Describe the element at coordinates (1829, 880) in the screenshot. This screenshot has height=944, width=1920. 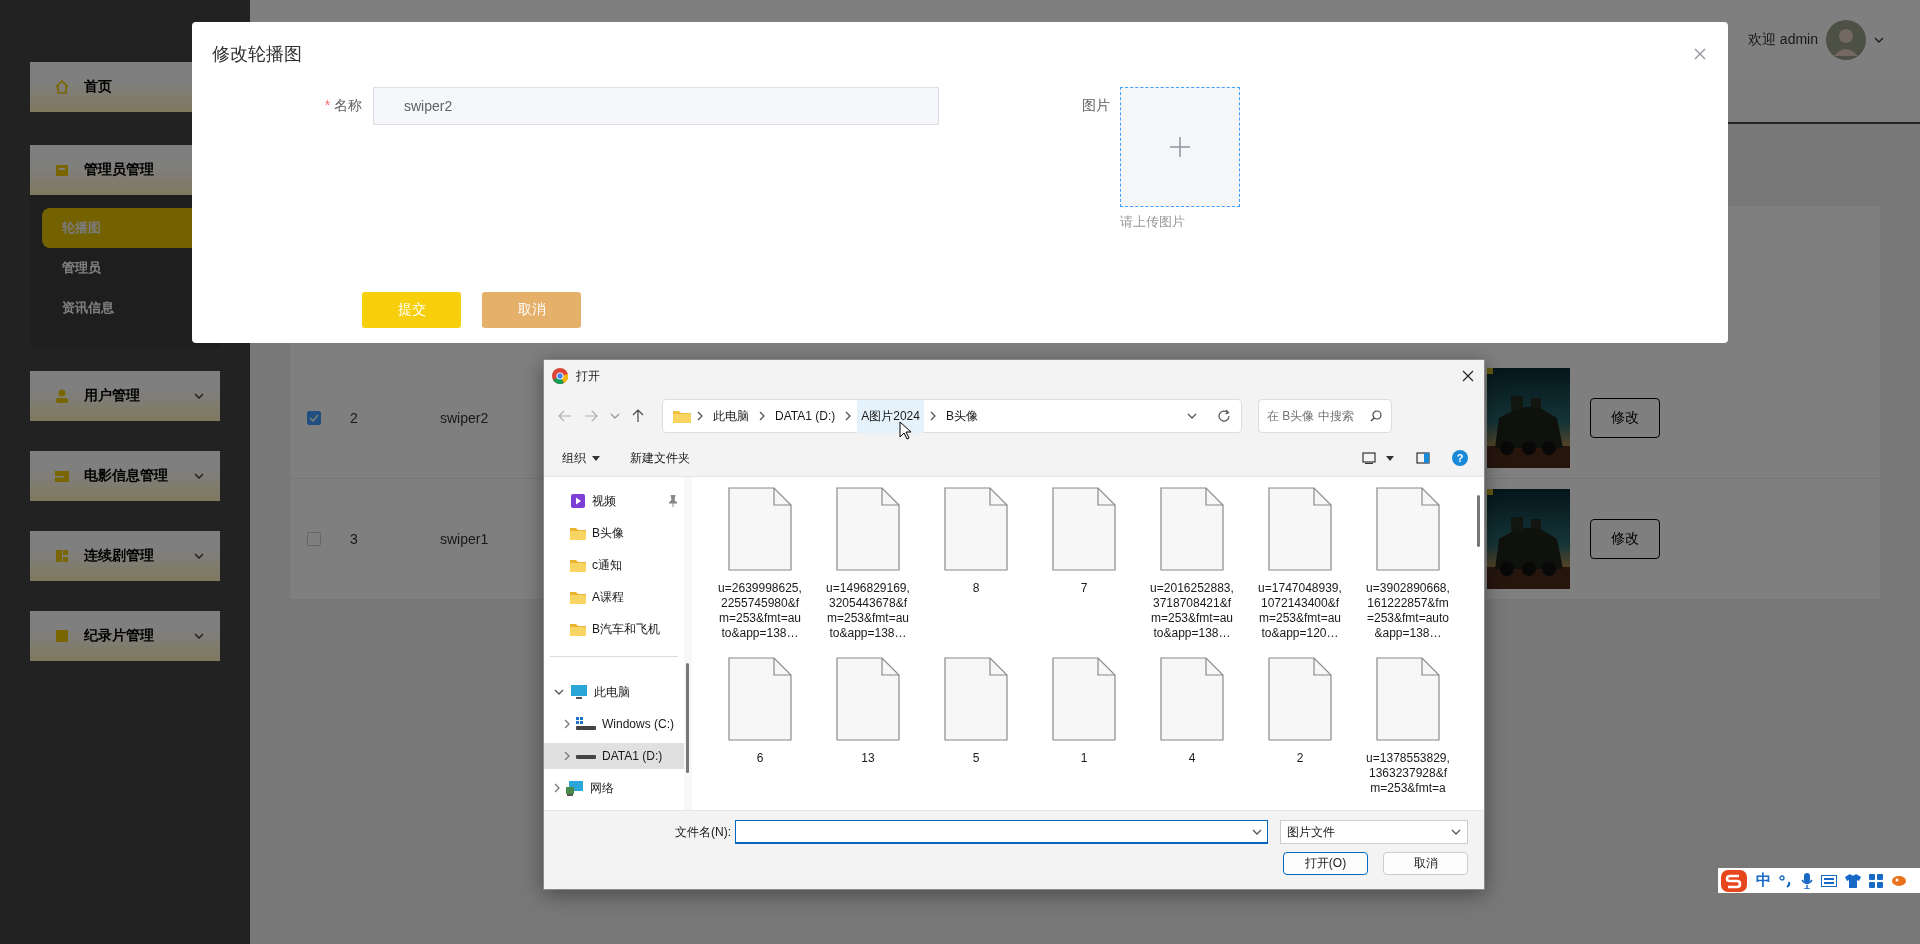
I see `keyboard-icon` at that location.